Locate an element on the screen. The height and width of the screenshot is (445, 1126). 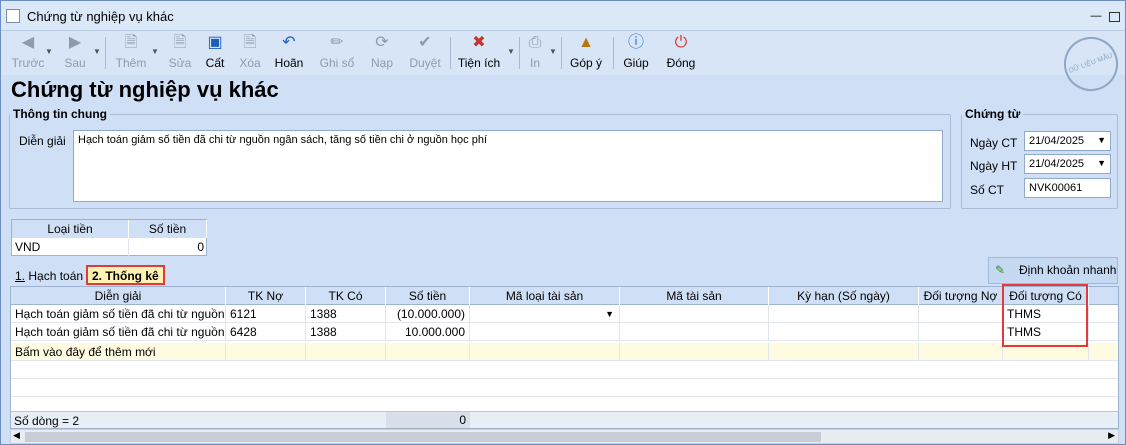
col-debit-account: TK Nợ is located at coordinates (266, 296).